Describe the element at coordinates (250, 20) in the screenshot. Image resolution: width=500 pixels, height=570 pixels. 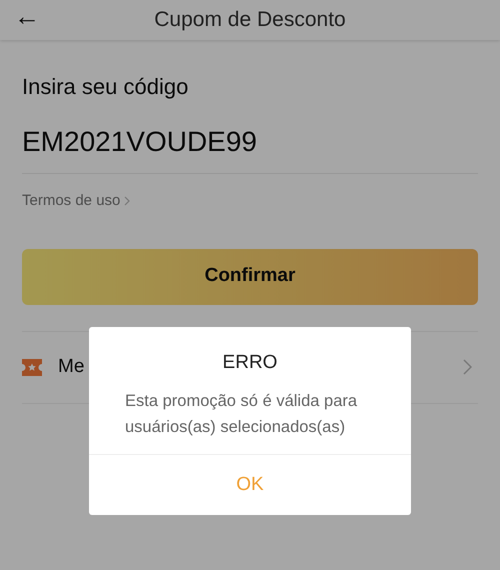
I see `page-title: Cupom de Desconto` at that location.